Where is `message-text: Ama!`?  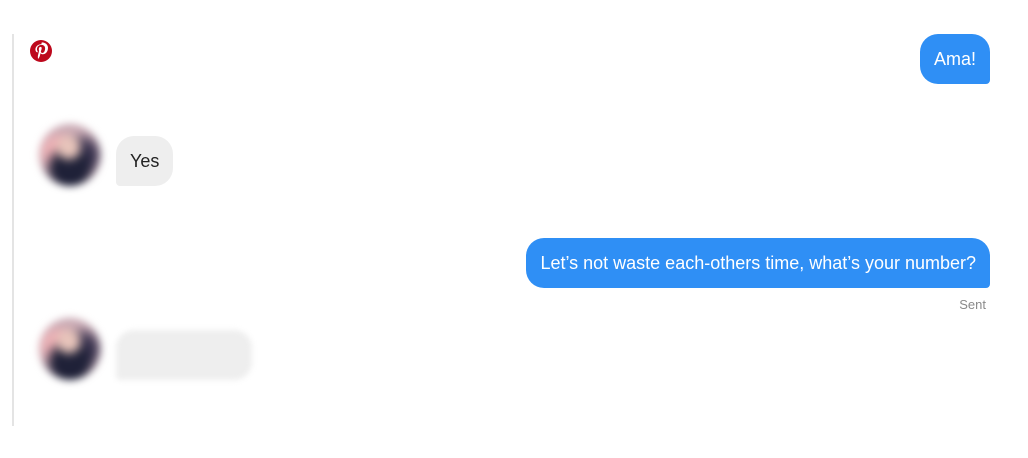
message-text: Ama! is located at coordinates (954, 59).